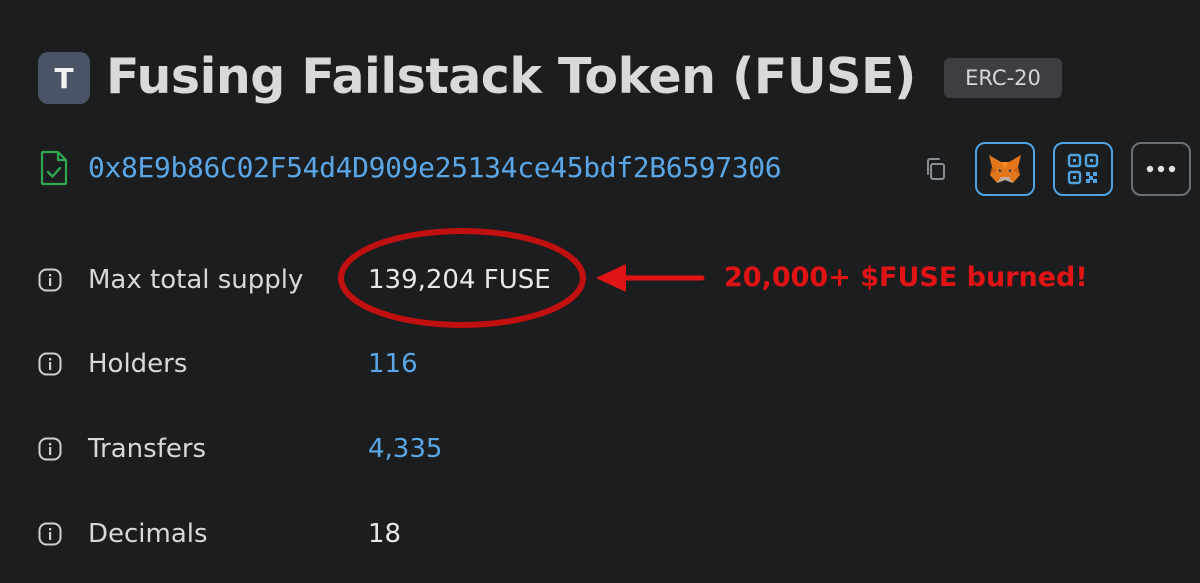 This screenshot has height=583, width=1200. Describe the element at coordinates (138, 364) in the screenshot. I see `detail-label: Holders` at that location.